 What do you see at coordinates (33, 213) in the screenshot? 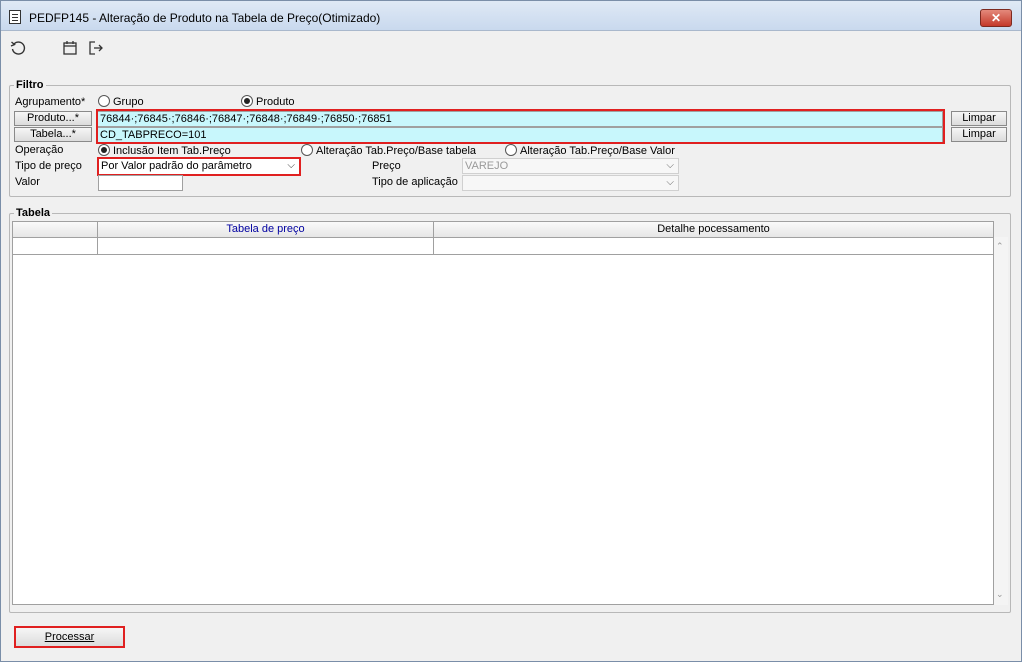
I see `tabela-legend: Tabela` at bounding box center [33, 213].